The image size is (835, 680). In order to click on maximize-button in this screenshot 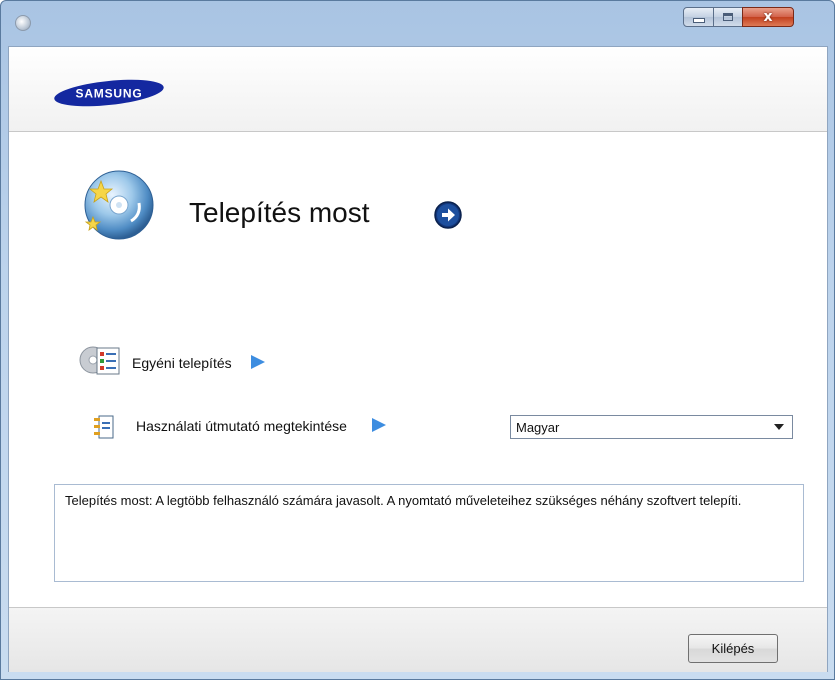, I will do `click(728, 17)`.